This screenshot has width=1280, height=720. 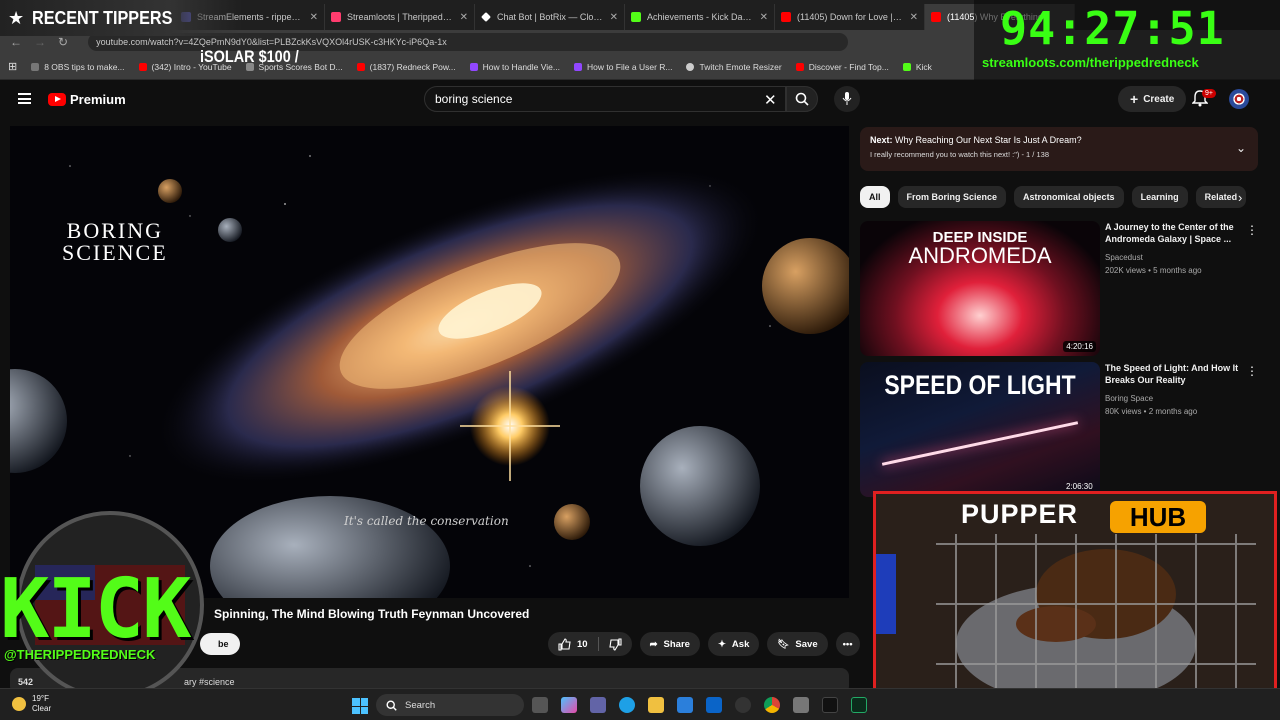 I want to click on search-button, so click(x=802, y=99).